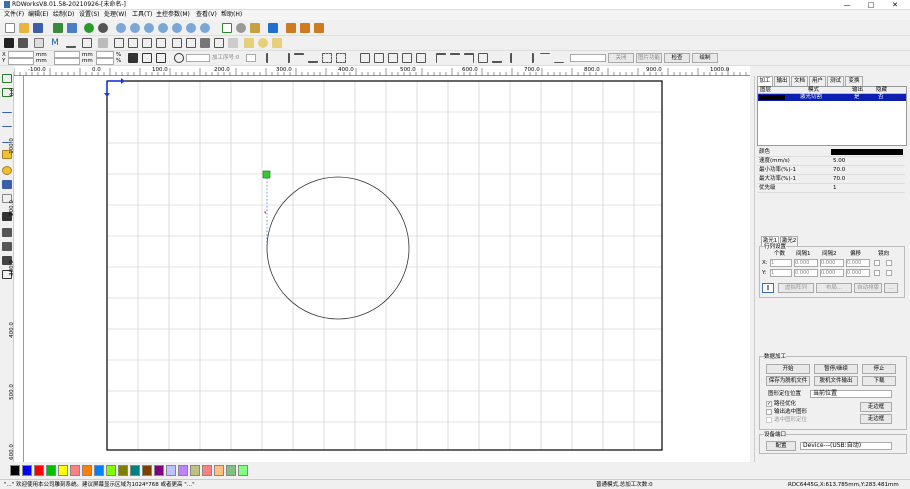 Image resolution: width=910 pixels, height=489 pixels. I want to click on tab-test: 测试, so click(835, 81).